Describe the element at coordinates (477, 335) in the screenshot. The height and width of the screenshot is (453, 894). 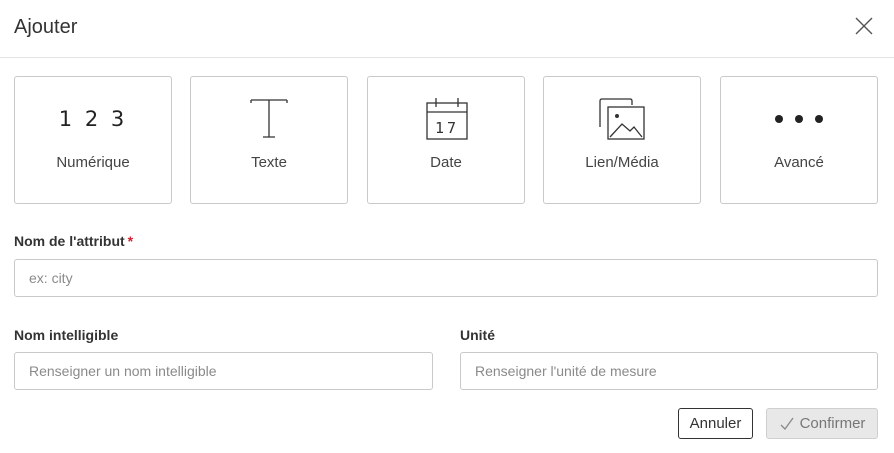
I see `unit-label: Unité` at that location.